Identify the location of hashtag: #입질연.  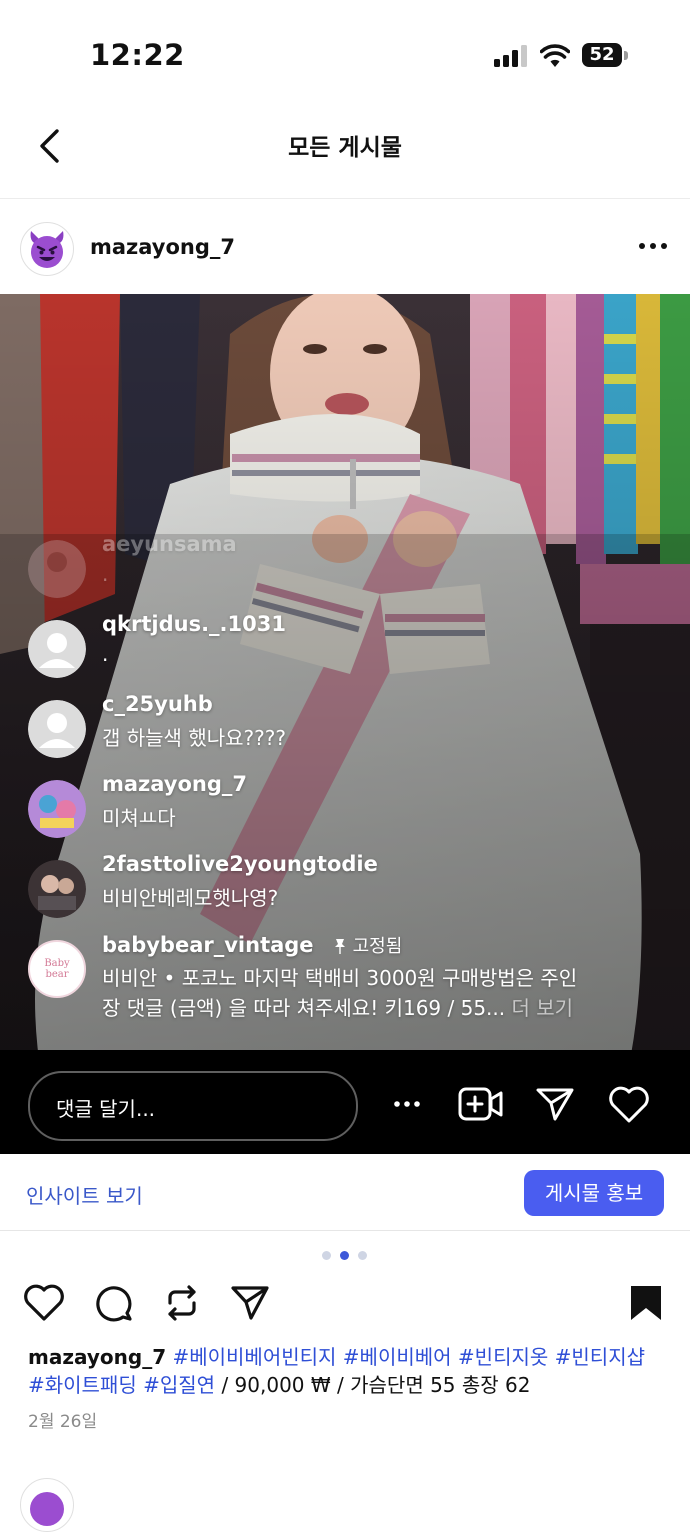
(179, 1385).